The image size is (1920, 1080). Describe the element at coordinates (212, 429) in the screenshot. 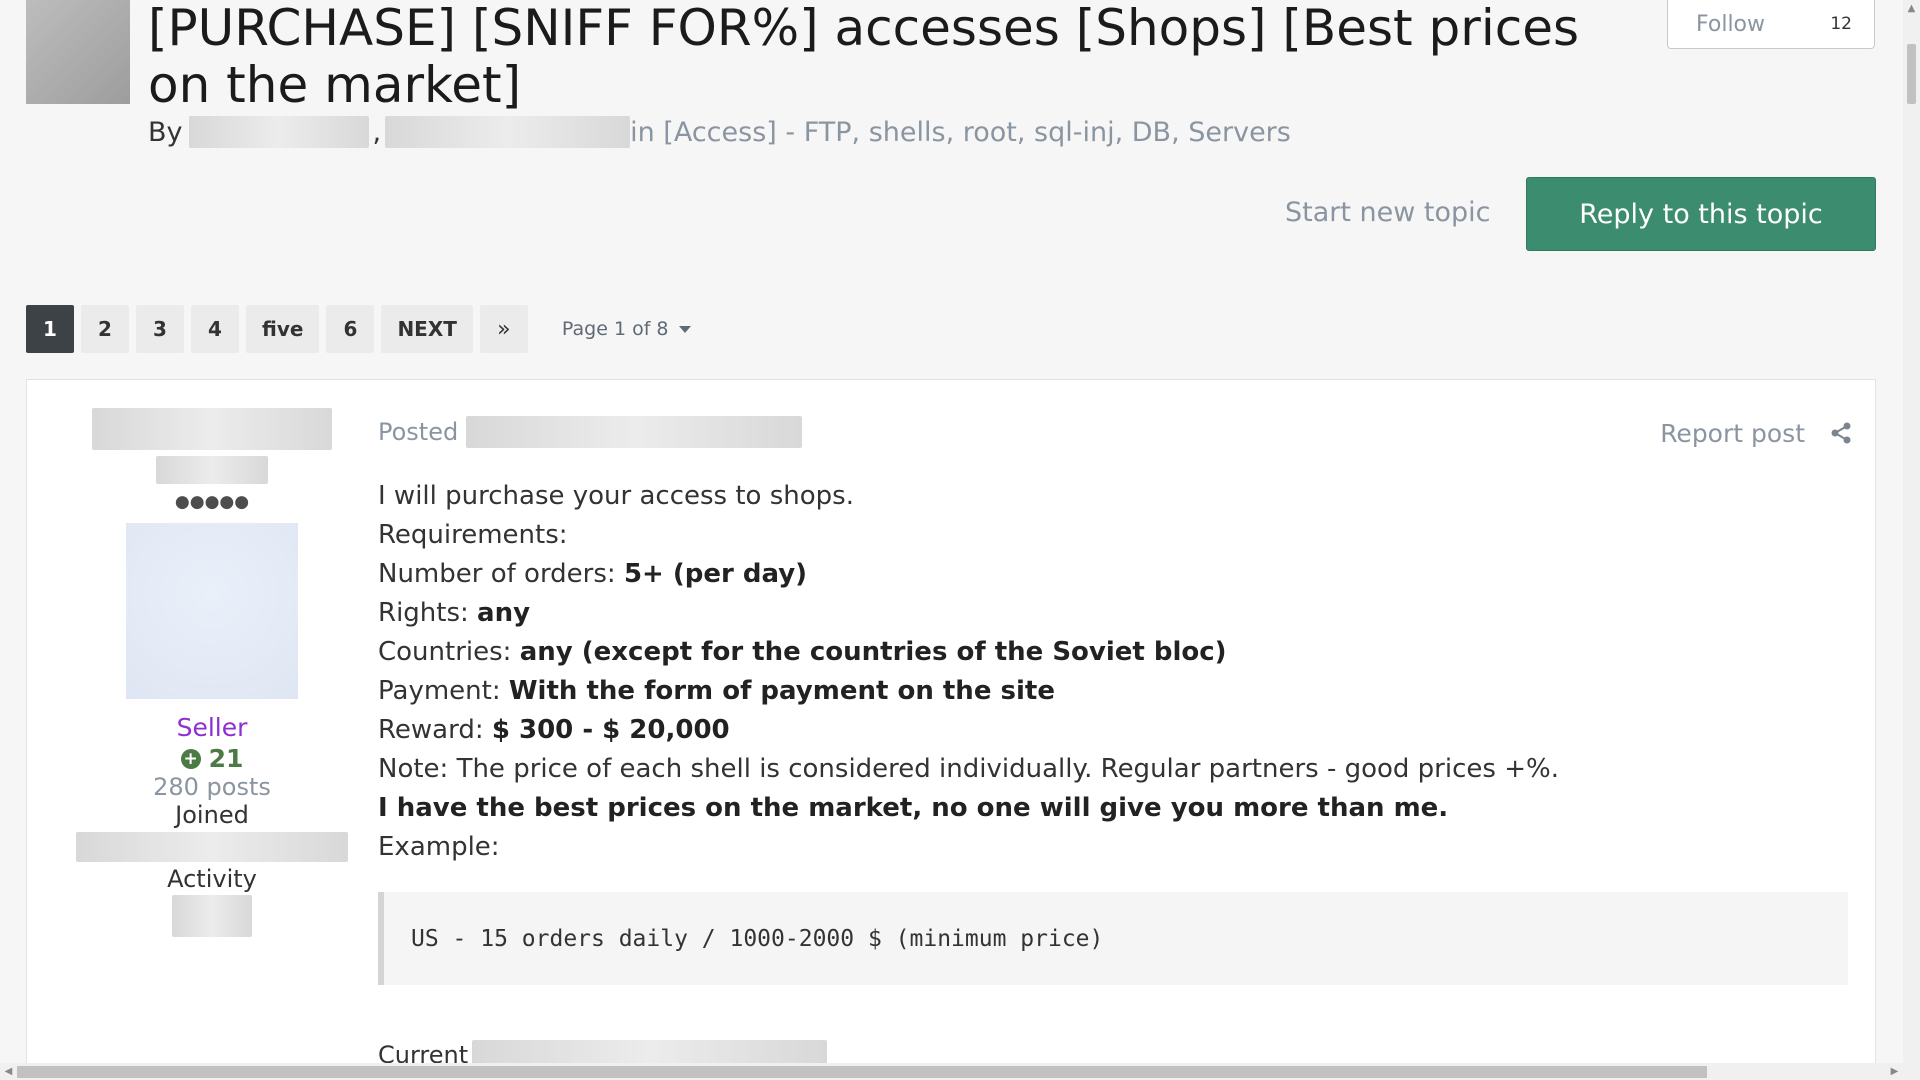

I see `redacted-username` at that location.